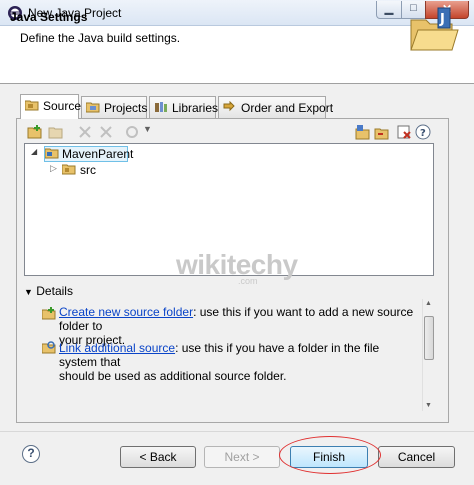 Image resolution: width=474 pixels, height=485 pixels. Describe the element at coordinates (98, 154) in the screenshot. I see `tree-item-label: MavenParent` at that location.